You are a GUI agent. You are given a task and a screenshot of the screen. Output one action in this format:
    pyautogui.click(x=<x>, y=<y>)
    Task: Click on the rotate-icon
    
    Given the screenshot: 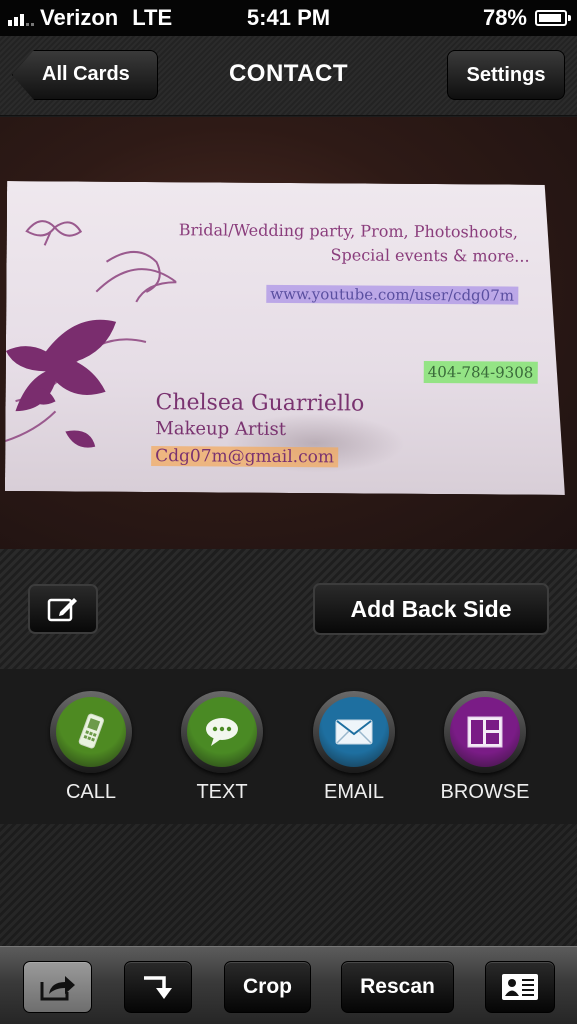 What is the action you would take?
    pyautogui.click(x=158, y=987)
    